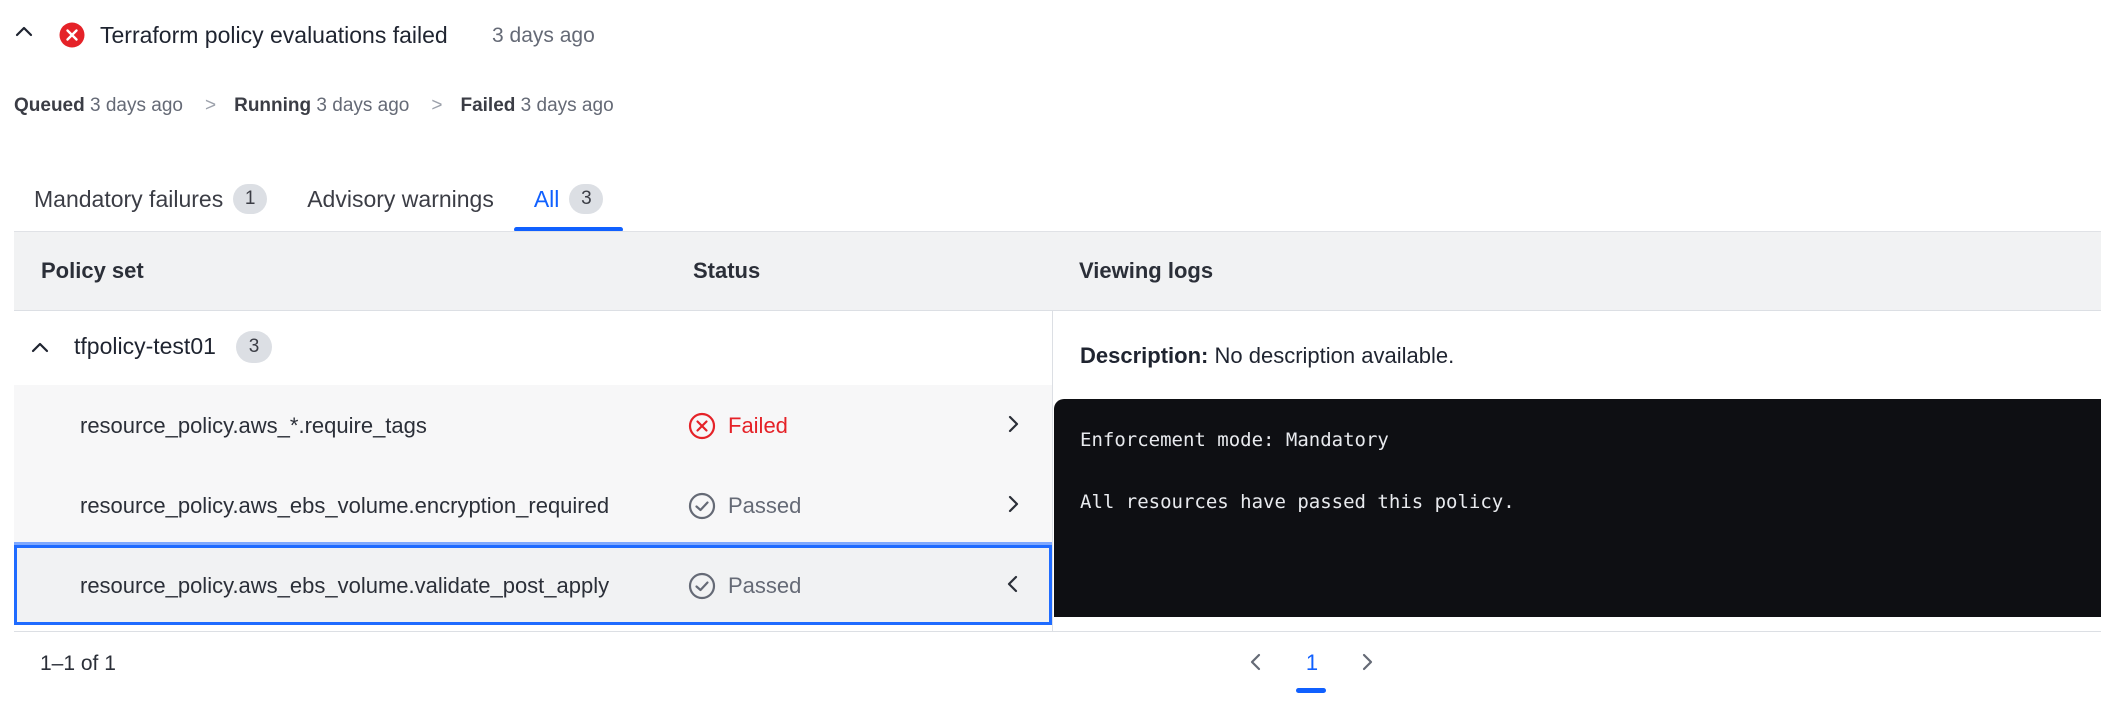 This screenshot has width=2101, height=722. Describe the element at coordinates (1311, 690) in the screenshot. I see `current-page-indicator` at that location.